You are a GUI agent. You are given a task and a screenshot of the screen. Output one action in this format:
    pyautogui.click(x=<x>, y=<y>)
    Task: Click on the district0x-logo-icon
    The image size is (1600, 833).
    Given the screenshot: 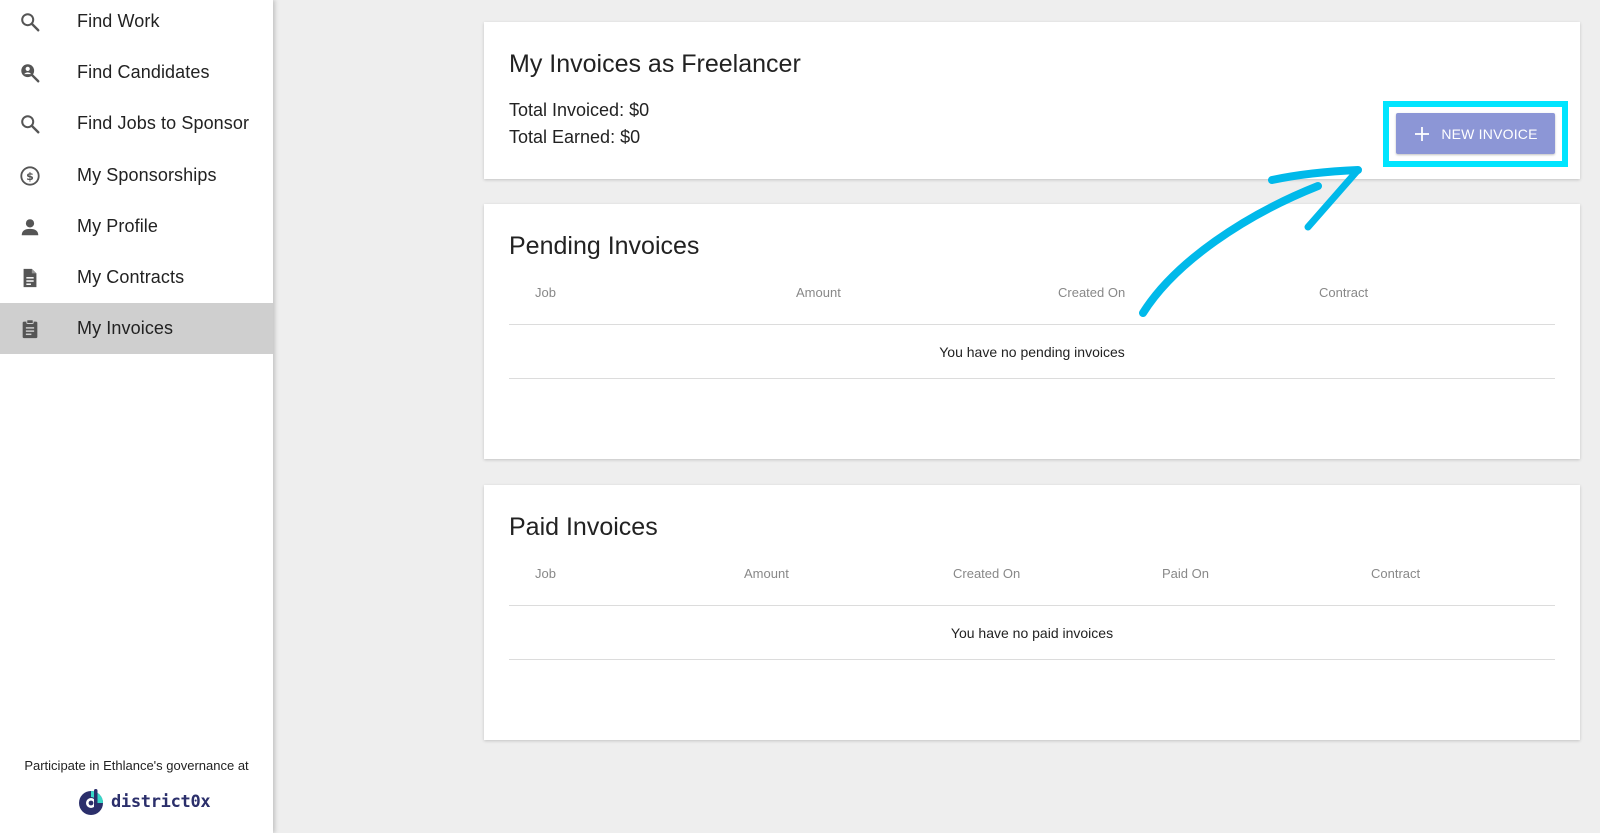 What is the action you would take?
    pyautogui.click(x=91, y=802)
    